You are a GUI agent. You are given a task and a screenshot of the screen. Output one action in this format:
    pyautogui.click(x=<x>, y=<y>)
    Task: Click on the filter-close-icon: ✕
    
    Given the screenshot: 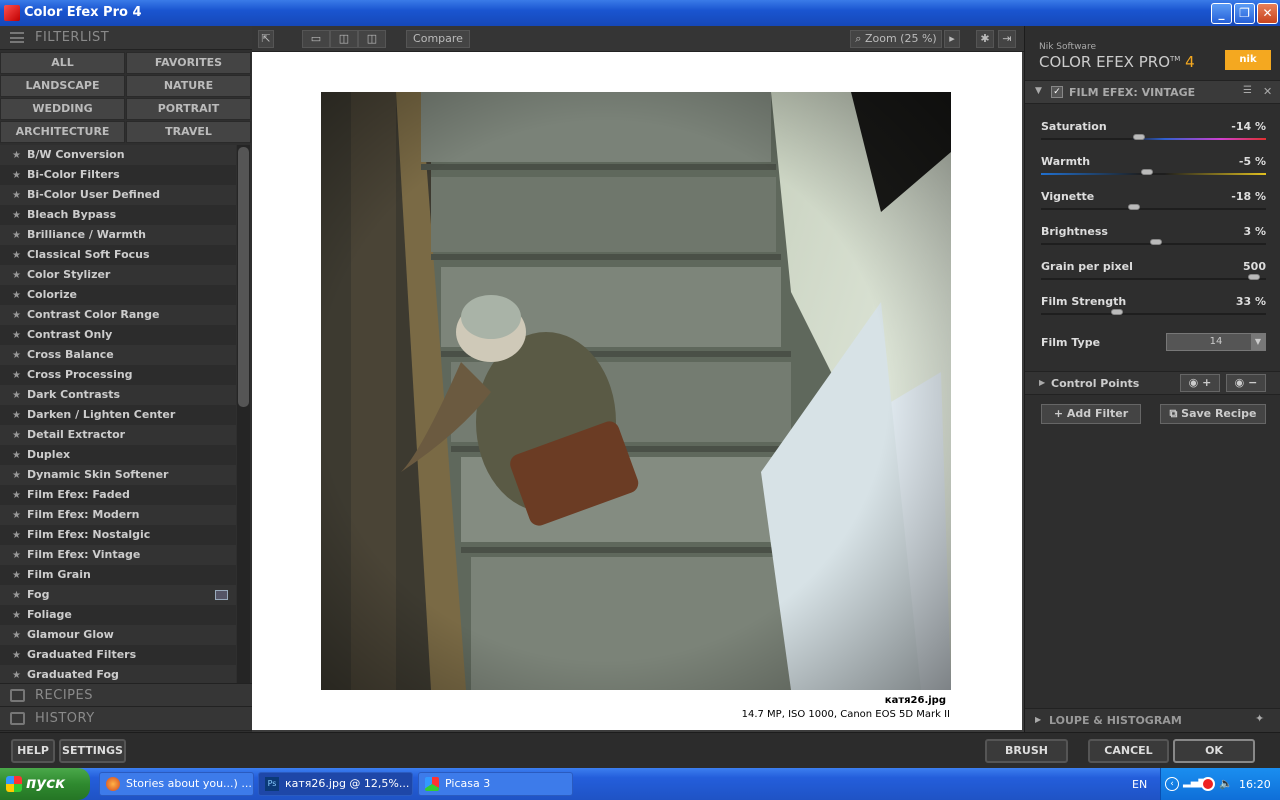 What is the action you would take?
    pyautogui.click(x=1267, y=91)
    